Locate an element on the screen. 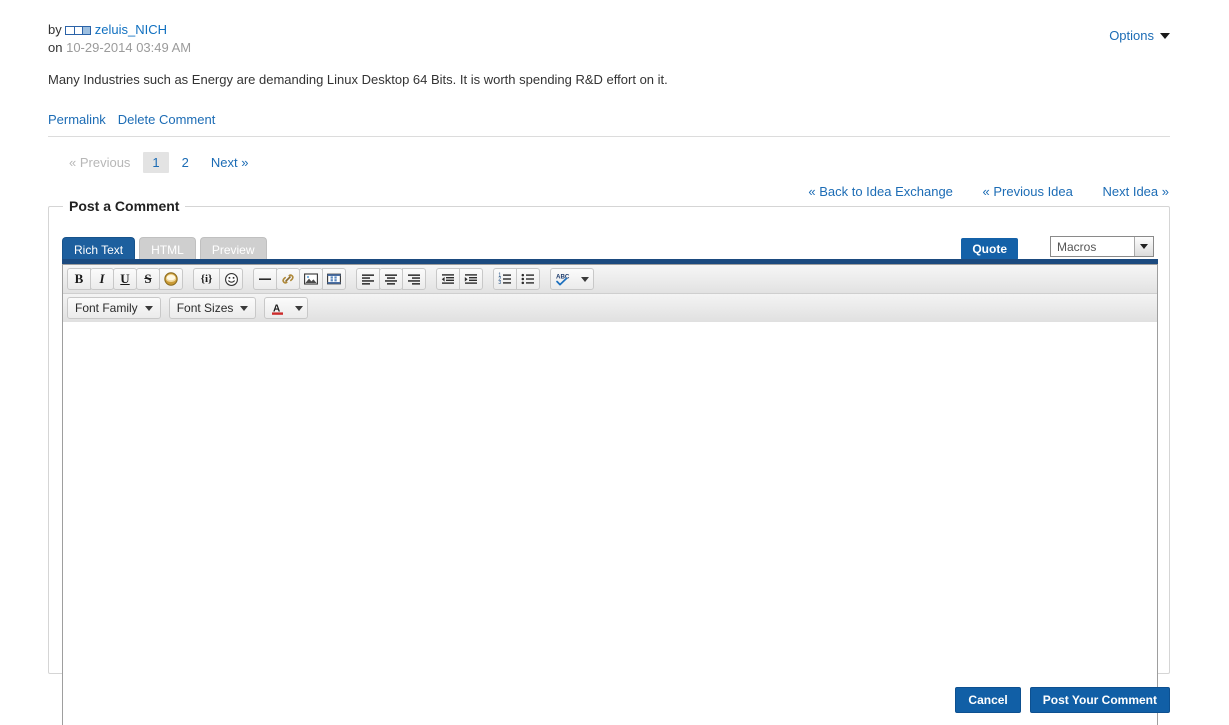 The height and width of the screenshot is (725, 1229). pagination-previous: « Previous is located at coordinates (99, 162).